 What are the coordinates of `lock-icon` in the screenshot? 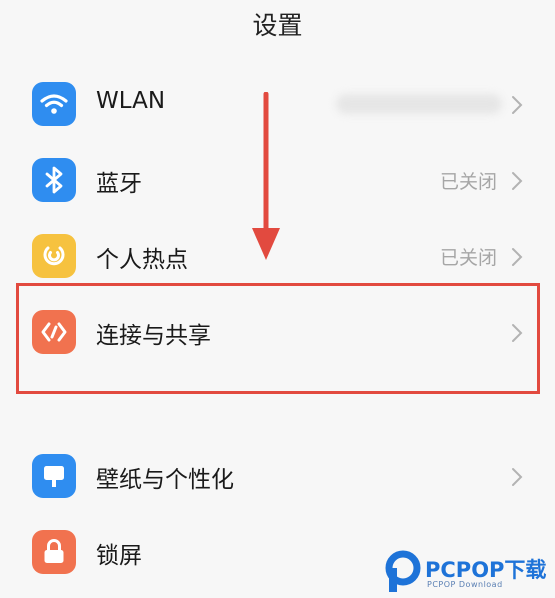 It's located at (54, 552).